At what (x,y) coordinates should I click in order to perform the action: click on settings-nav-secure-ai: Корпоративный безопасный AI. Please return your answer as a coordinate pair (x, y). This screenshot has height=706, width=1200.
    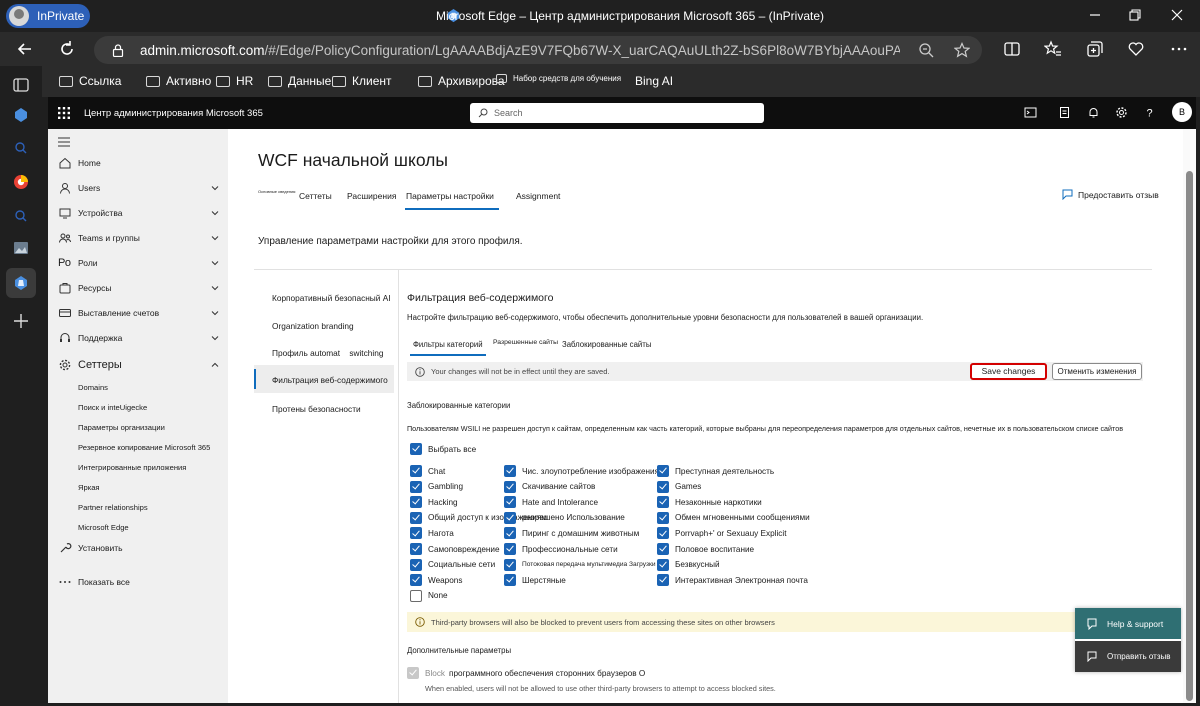
    Looking at the image, I should click on (331, 298).